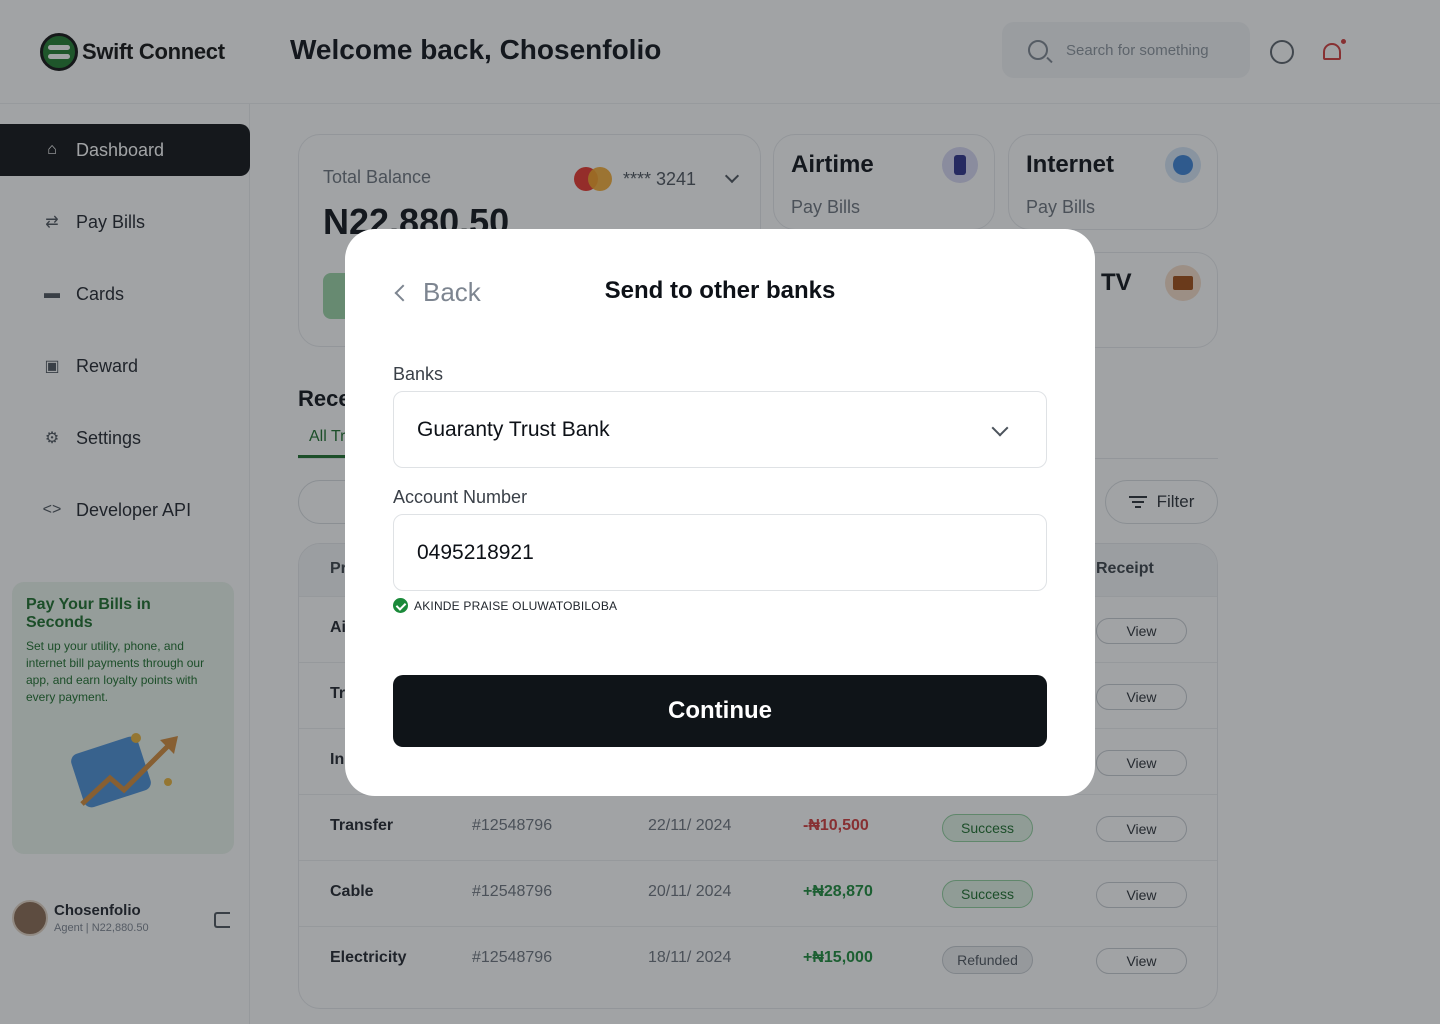 The width and height of the screenshot is (1440, 1024). What do you see at coordinates (720, 290) in the screenshot?
I see `modal-title: Send to other banks` at bounding box center [720, 290].